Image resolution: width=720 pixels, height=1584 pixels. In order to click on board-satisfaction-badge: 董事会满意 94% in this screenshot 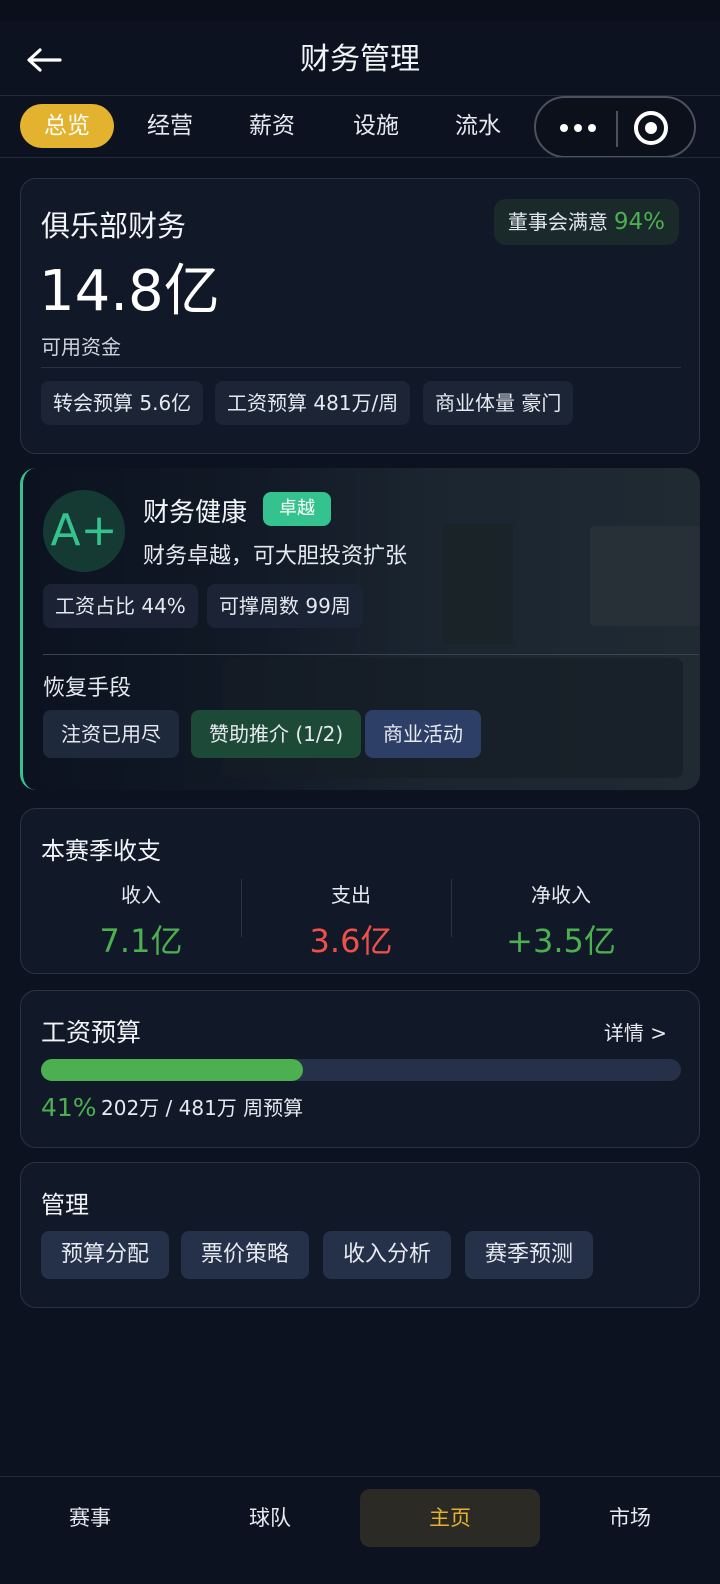, I will do `click(586, 222)`.